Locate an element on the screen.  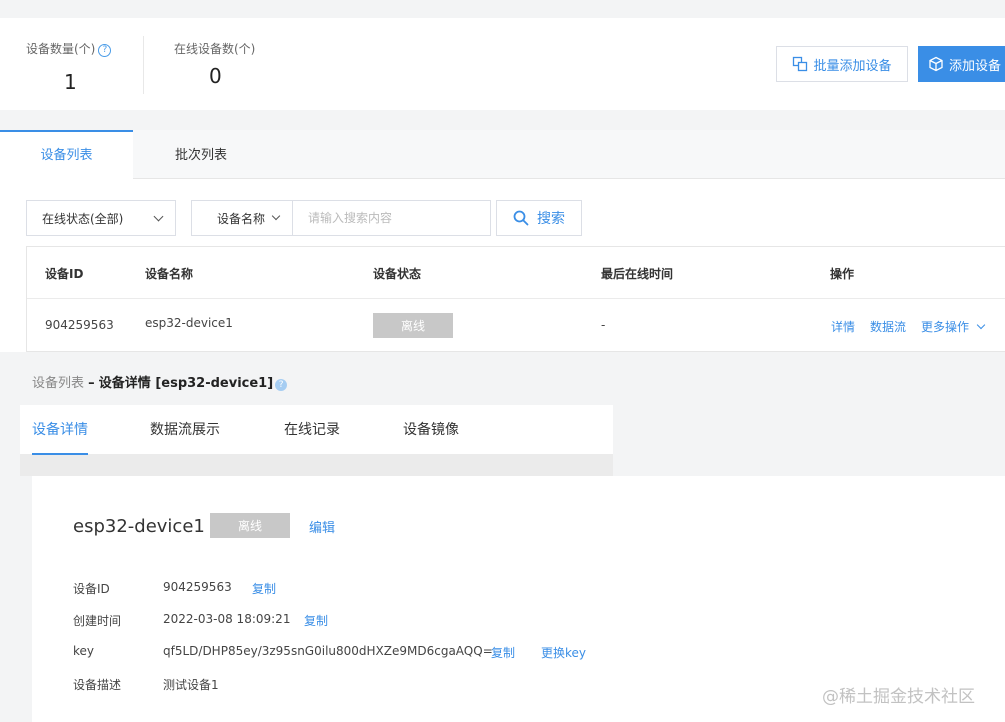
search-button: 搜索 is located at coordinates (539, 218).